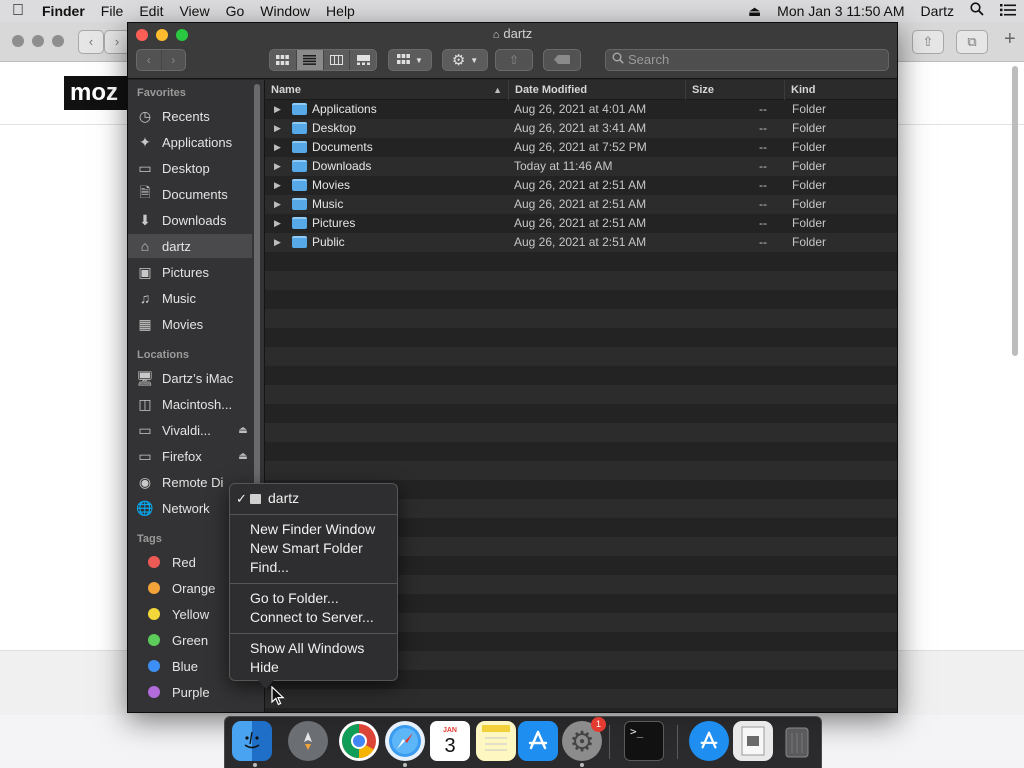 The height and width of the screenshot is (768, 1024). I want to click on desktop-icon: ▭, so click(145, 167).